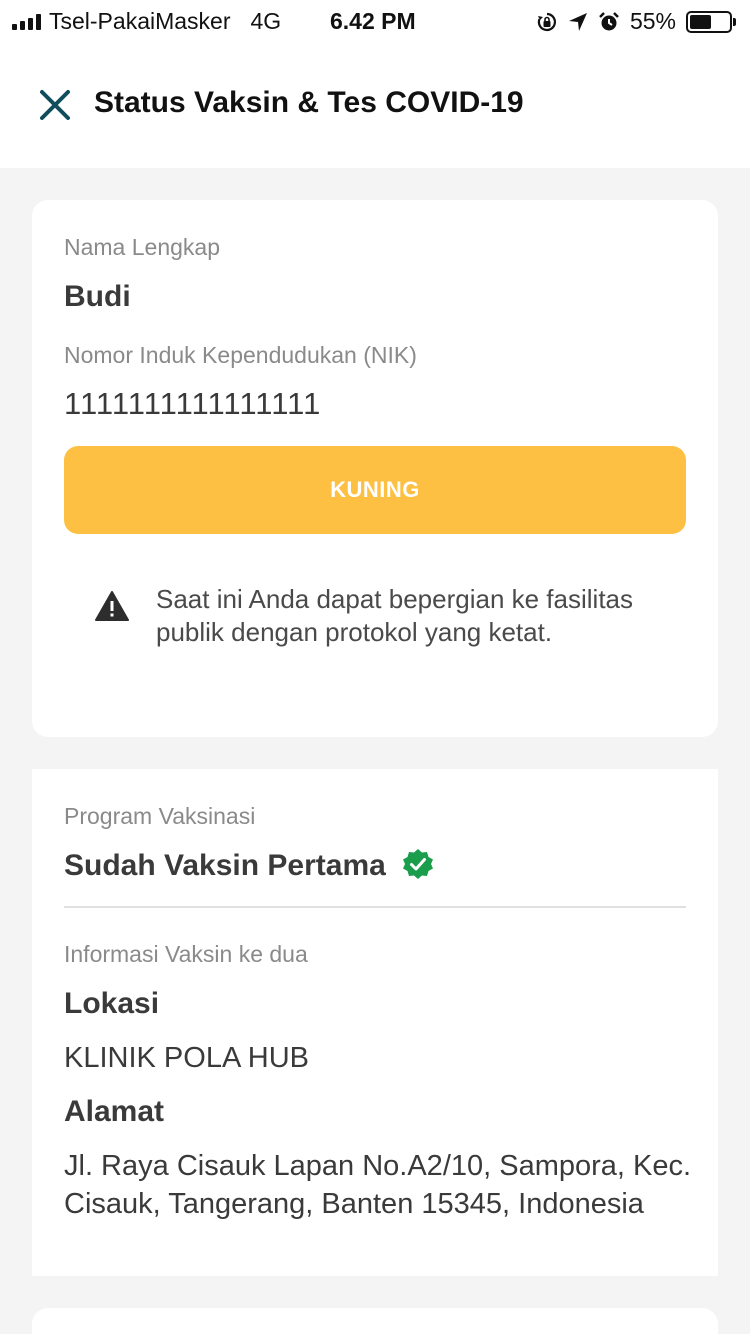  I want to click on vaccine-info-label: Informasi Vaksin ke dua, so click(186, 954).